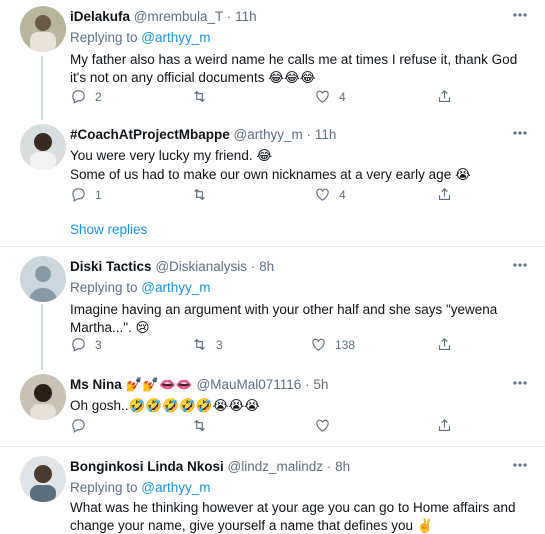  I want to click on author-handle: @lindz_malindz, so click(276, 466).